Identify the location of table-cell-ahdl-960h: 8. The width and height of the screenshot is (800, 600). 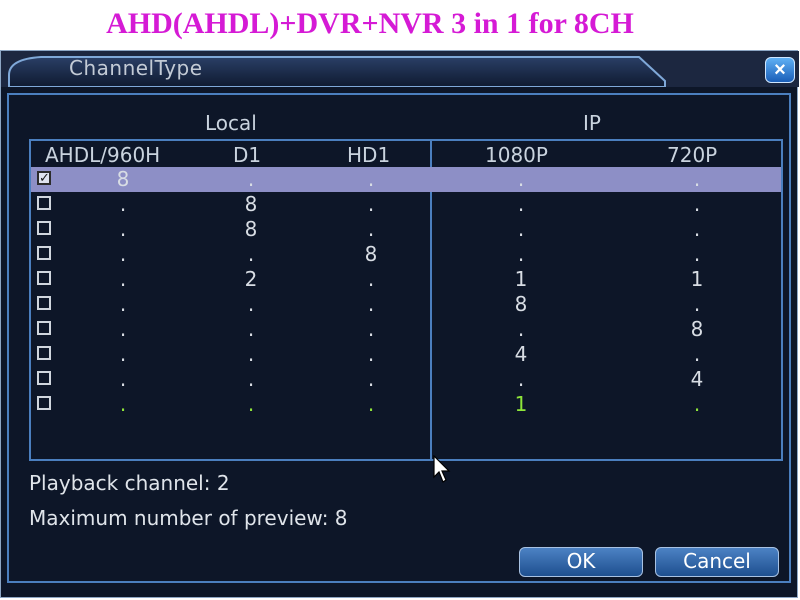
(123, 179).